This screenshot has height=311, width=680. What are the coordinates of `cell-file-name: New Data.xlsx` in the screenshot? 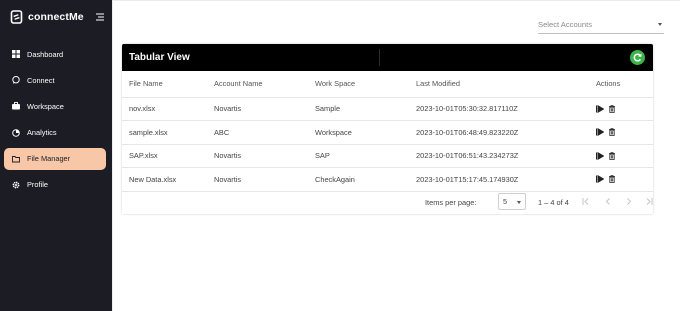 It's located at (168, 179).